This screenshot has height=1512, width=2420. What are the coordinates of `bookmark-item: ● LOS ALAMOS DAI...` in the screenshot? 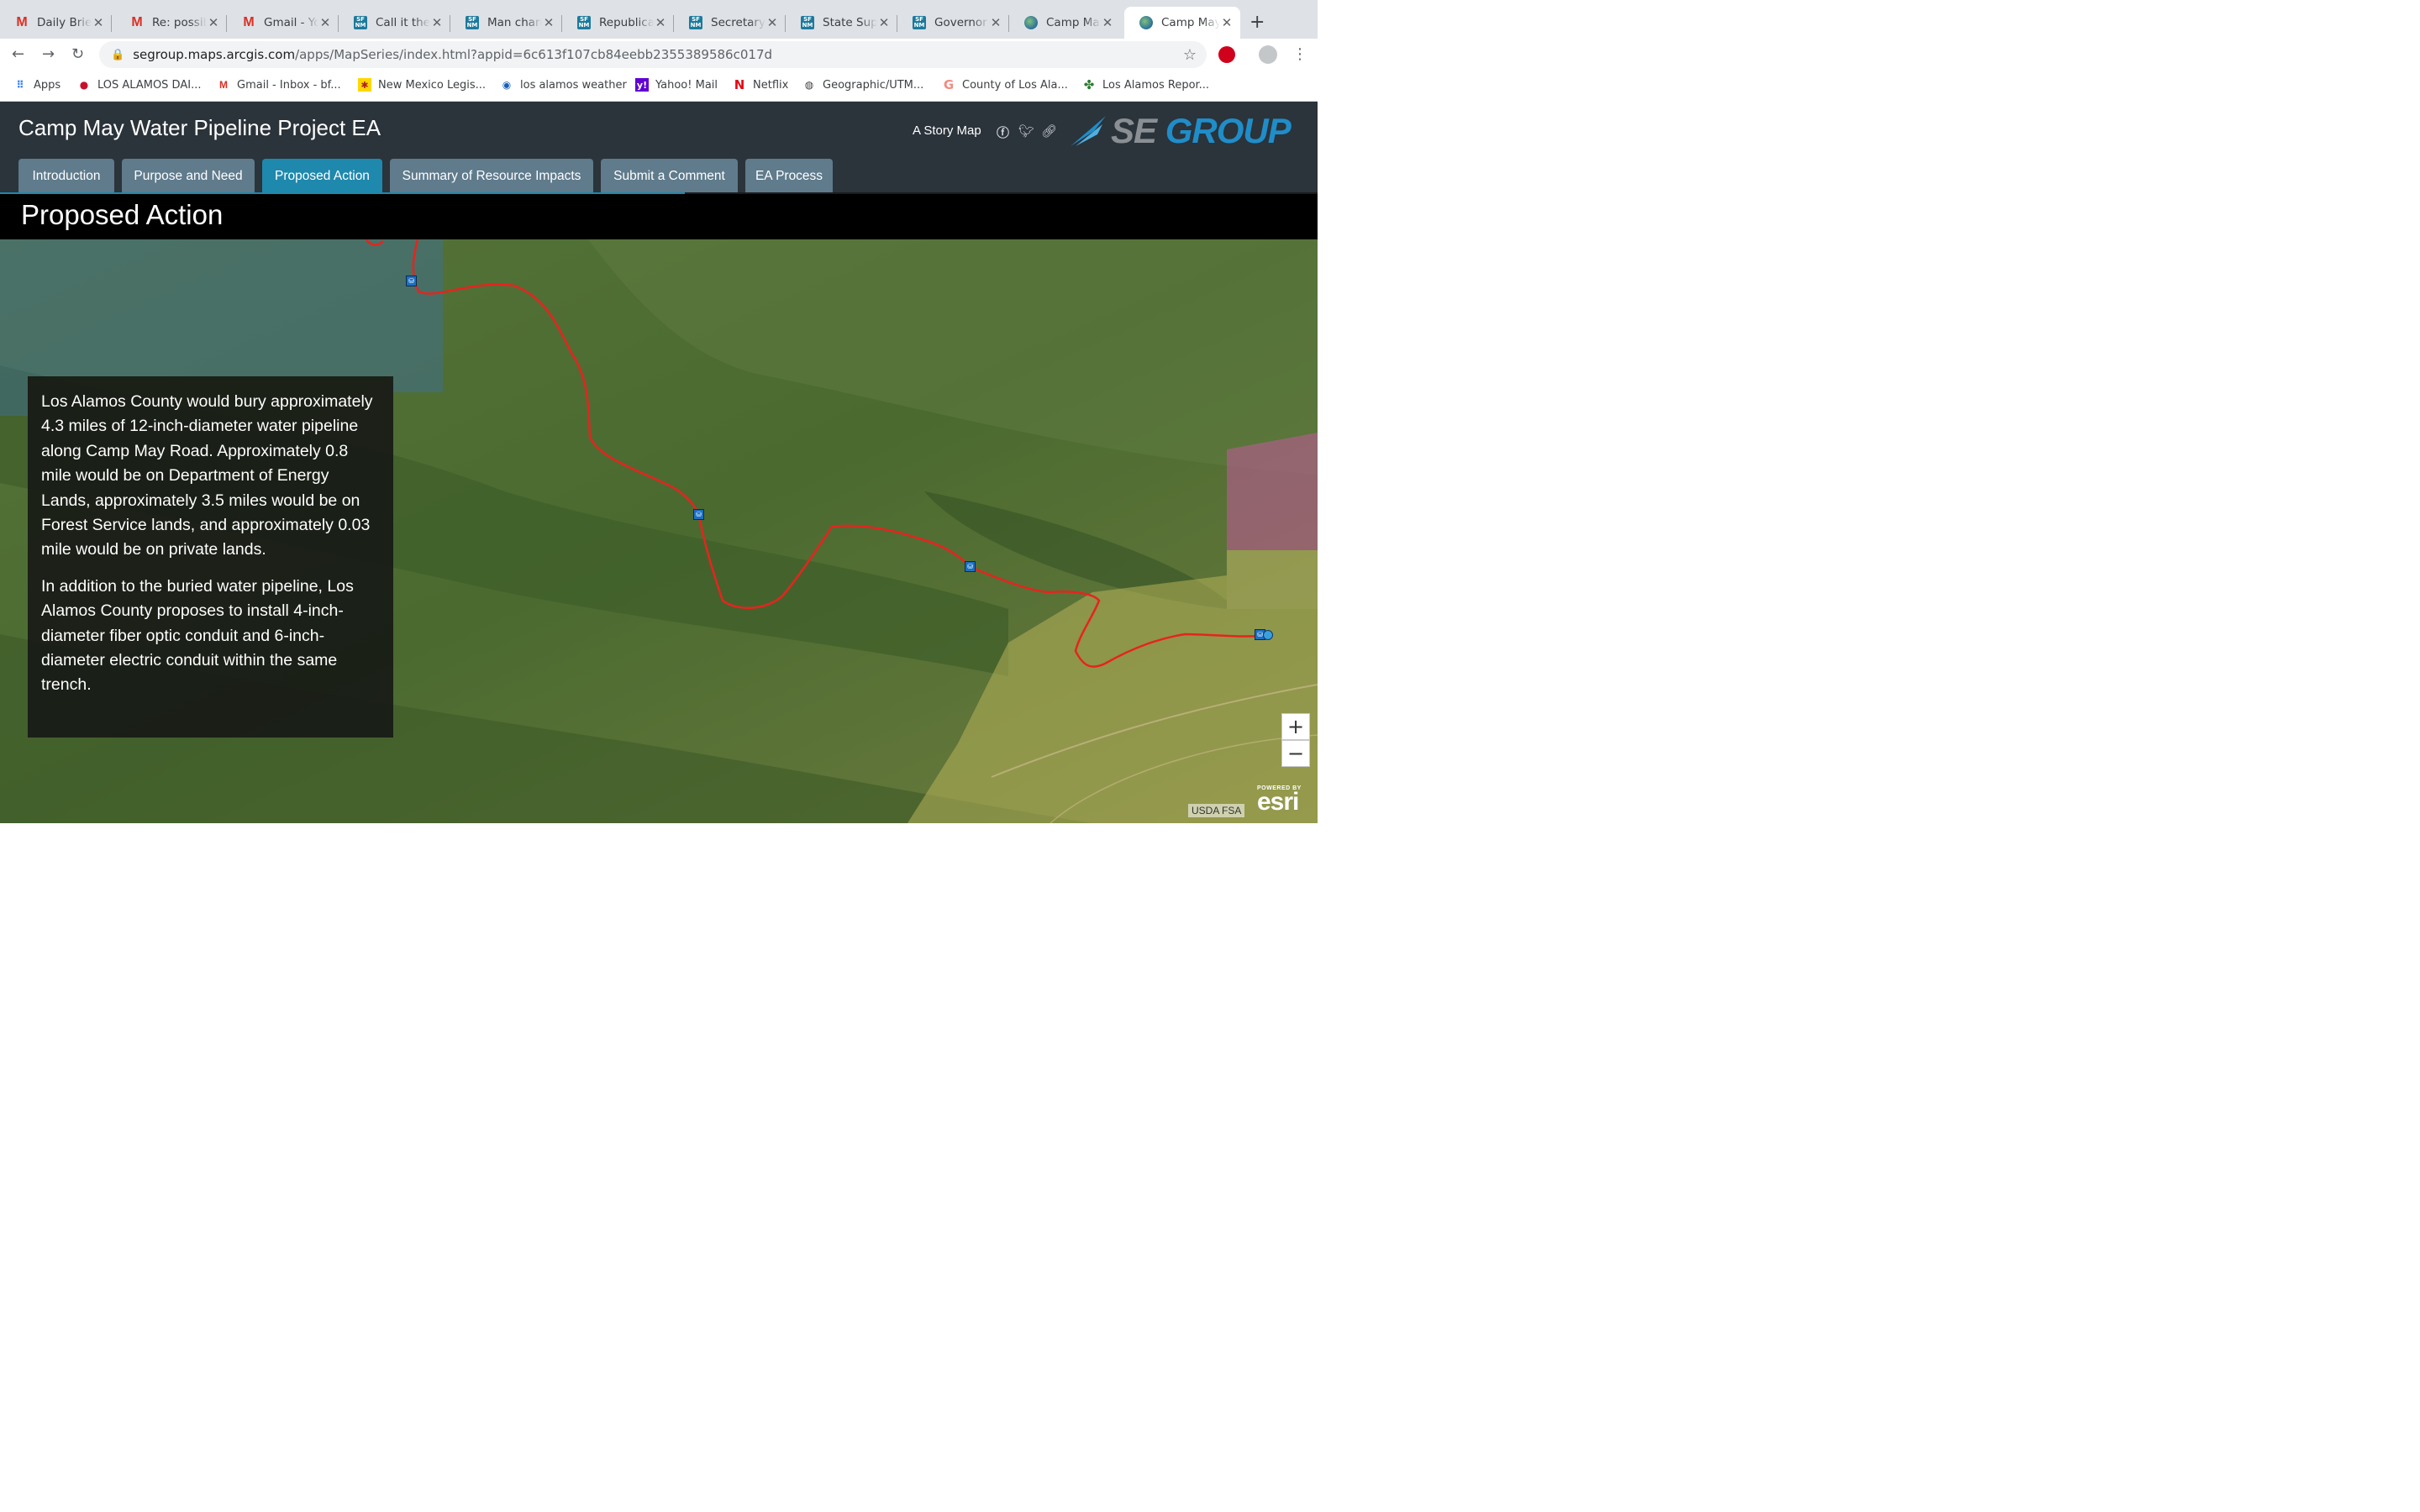 It's located at (139, 85).